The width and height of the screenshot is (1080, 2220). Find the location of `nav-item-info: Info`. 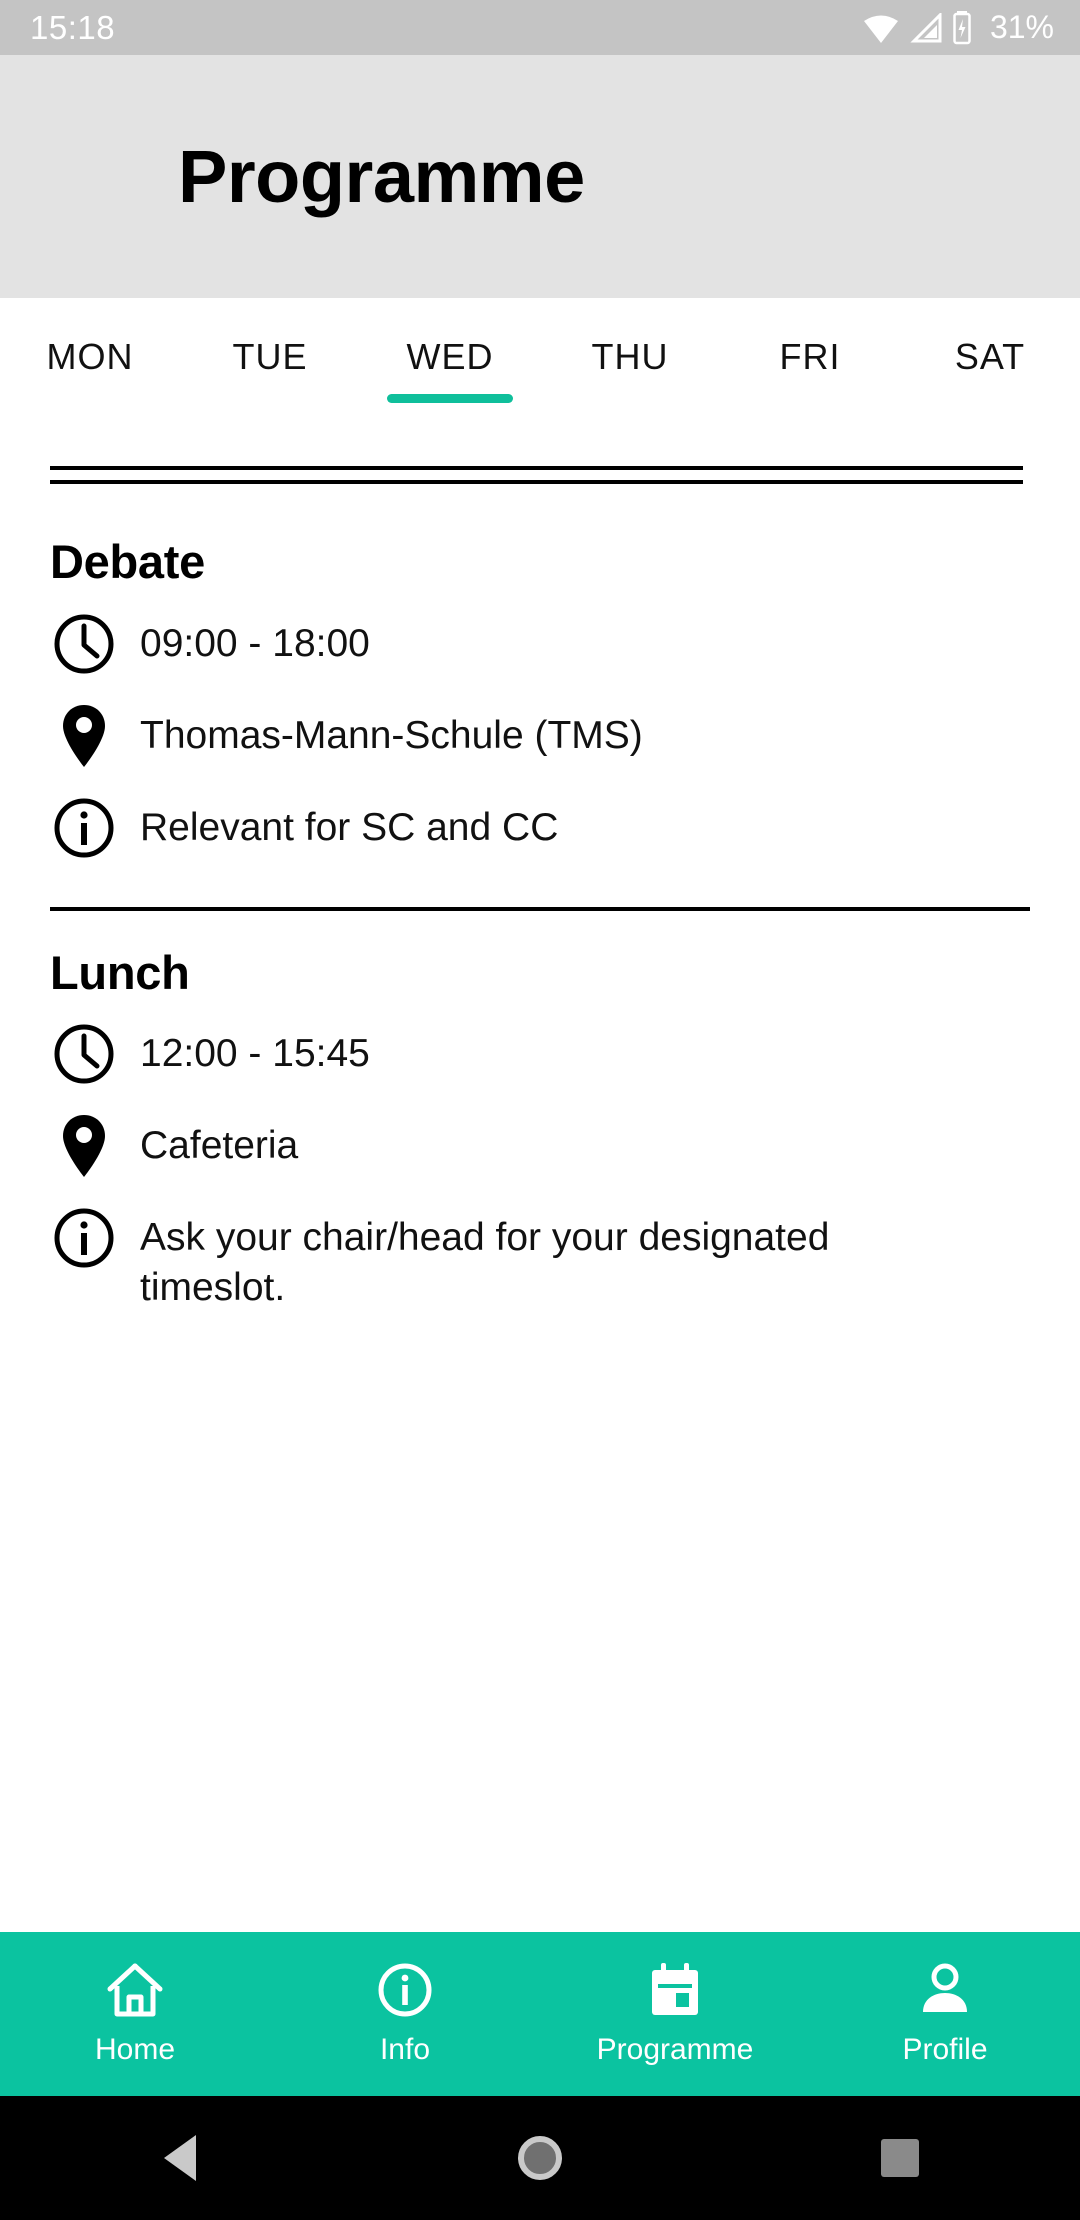

nav-item-info: Info is located at coordinates (405, 2014).